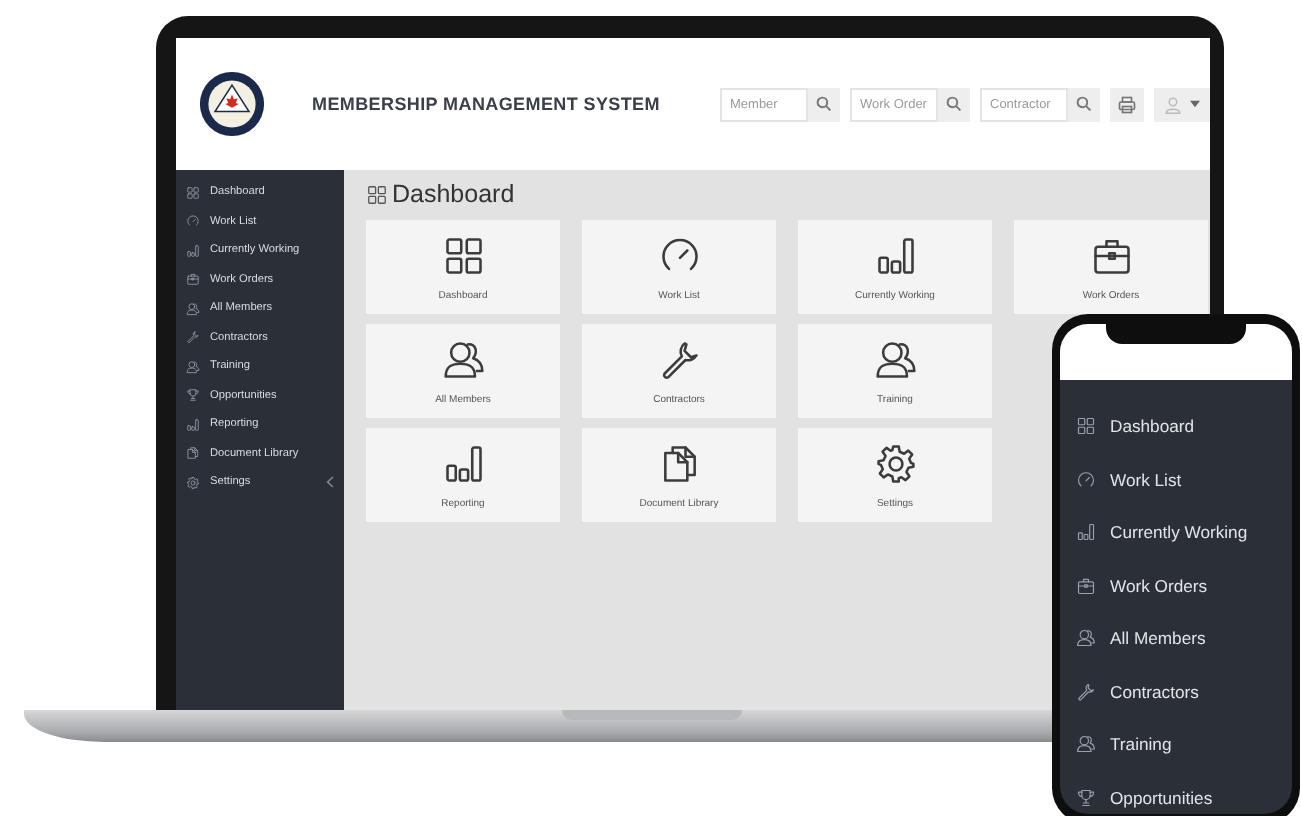  What do you see at coordinates (232, 104) in the screenshot?
I see `logo-emblem` at bounding box center [232, 104].